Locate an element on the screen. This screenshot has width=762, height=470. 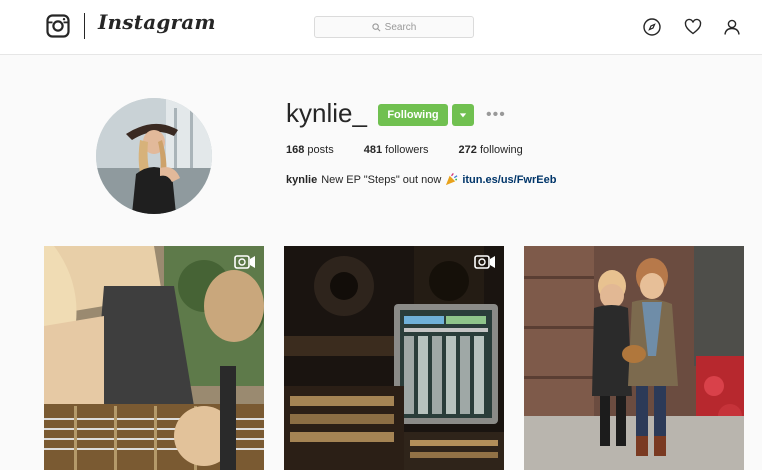
caret-down-icon is located at coordinates (463, 115).